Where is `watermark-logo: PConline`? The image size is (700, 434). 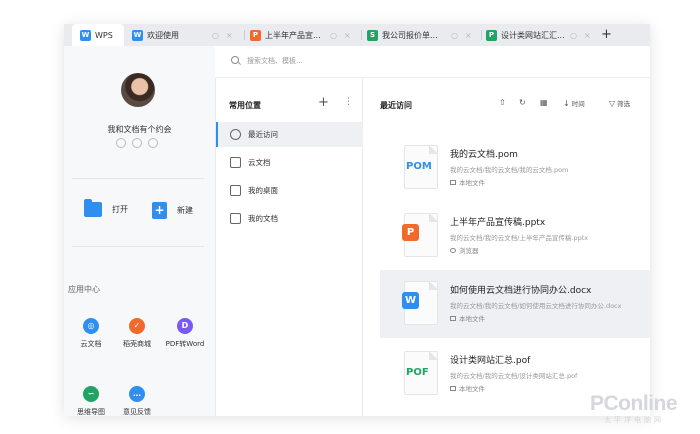 watermark-logo: PConline is located at coordinates (634, 403).